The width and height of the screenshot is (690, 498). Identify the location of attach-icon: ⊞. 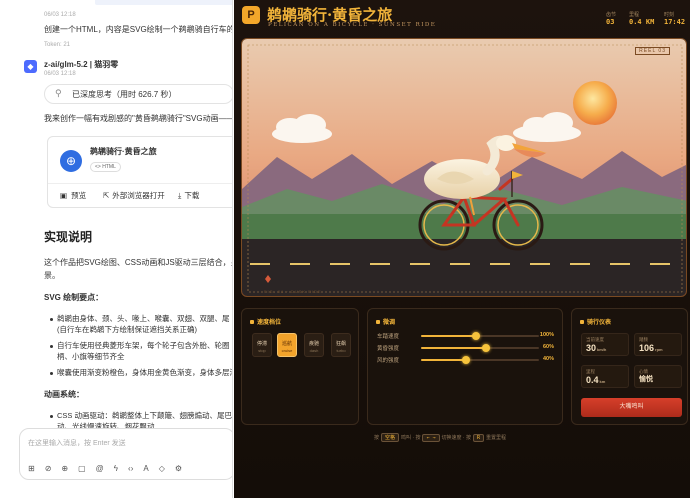
(31, 468).